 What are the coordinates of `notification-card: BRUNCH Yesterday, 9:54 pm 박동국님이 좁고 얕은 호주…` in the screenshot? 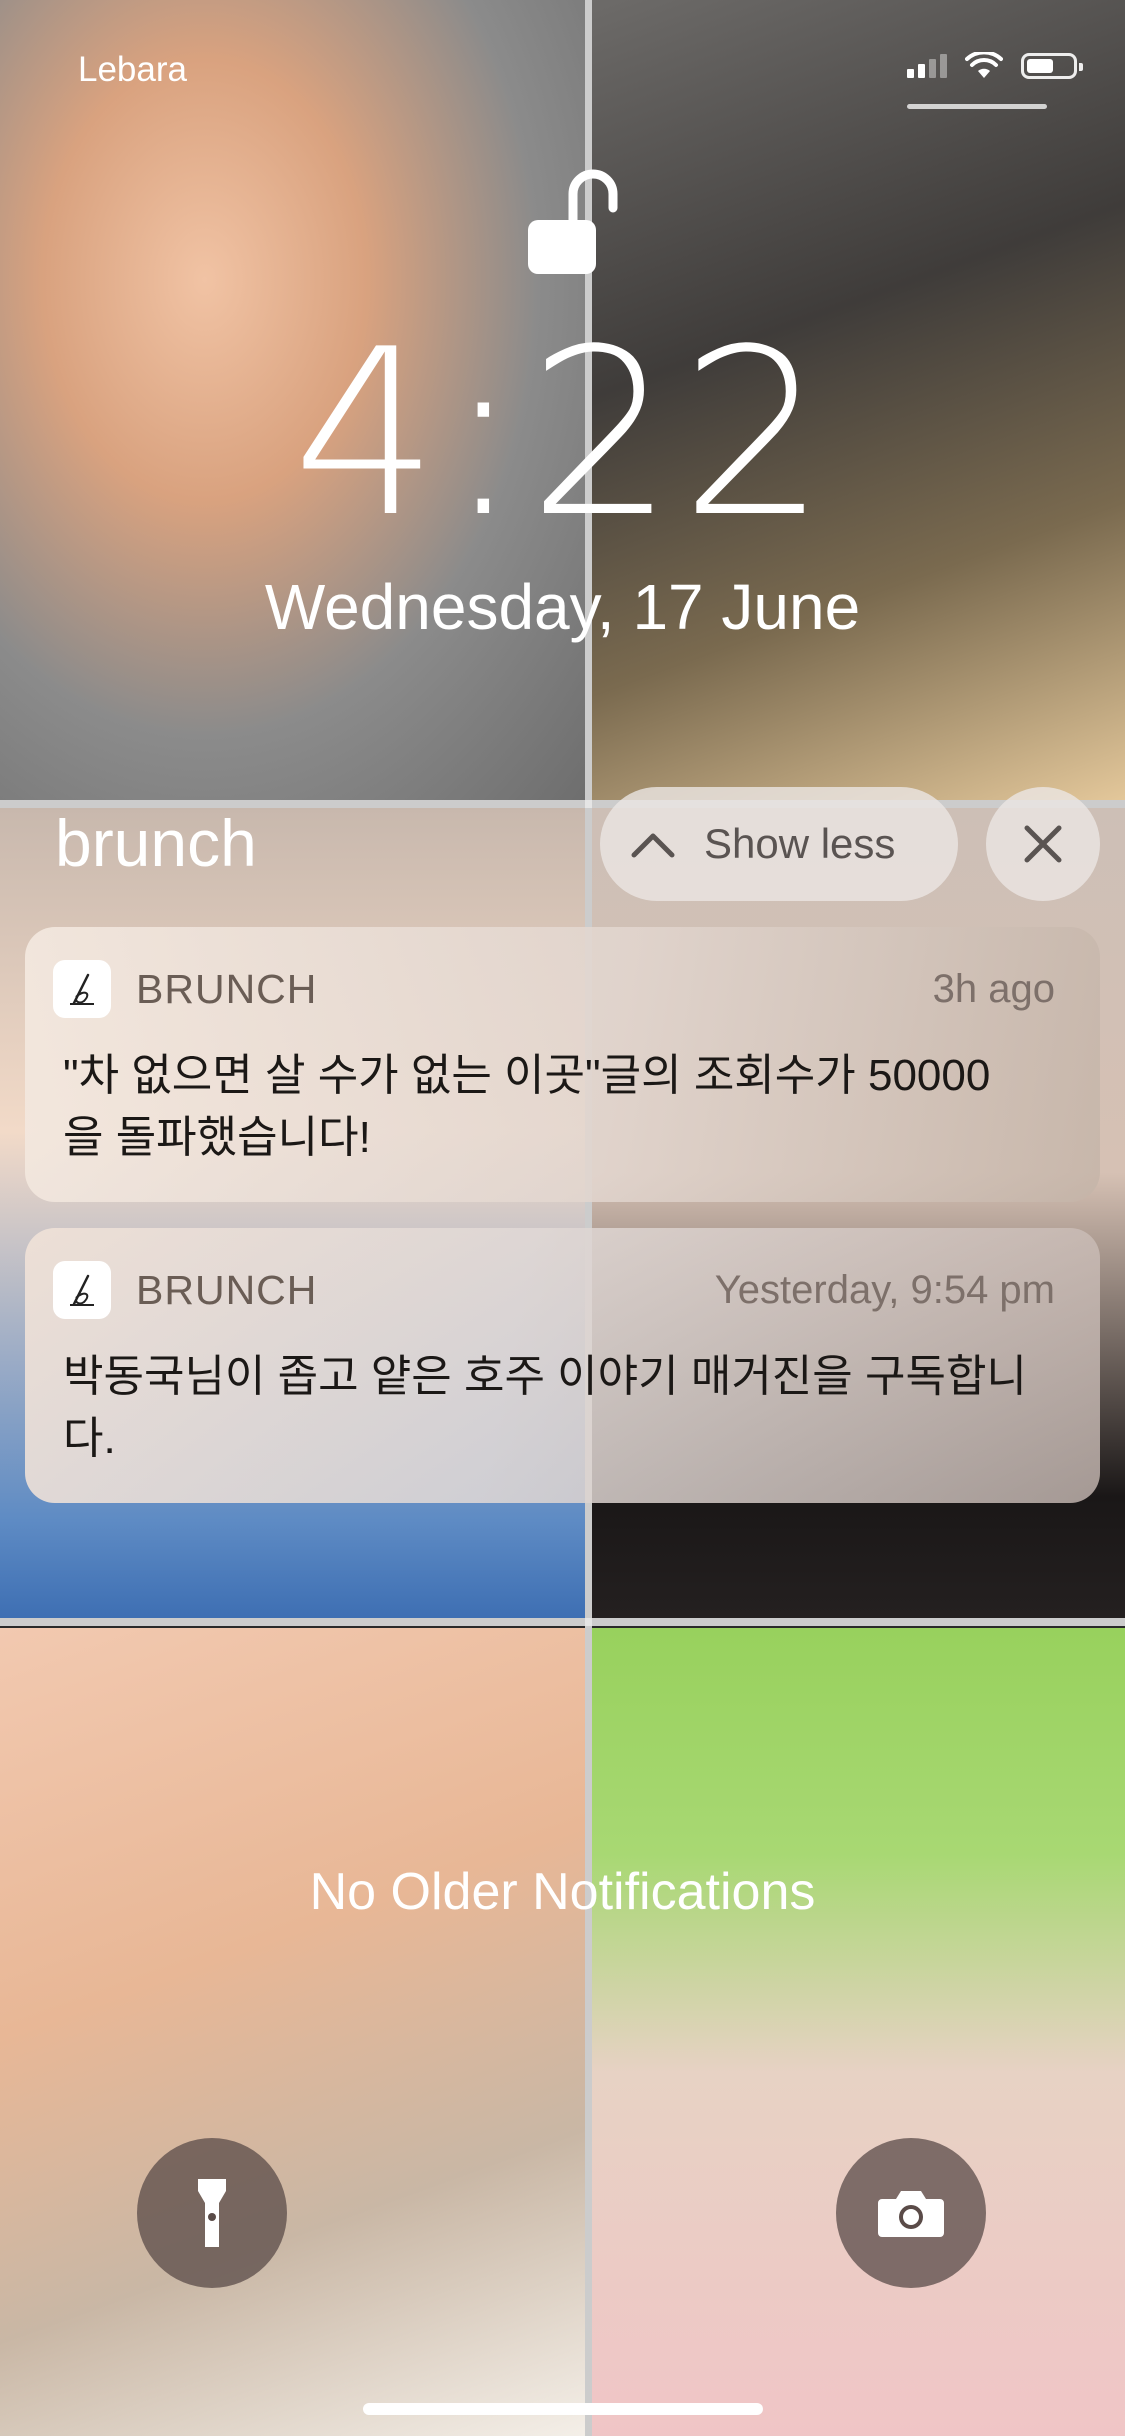 It's located at (562, 1365).